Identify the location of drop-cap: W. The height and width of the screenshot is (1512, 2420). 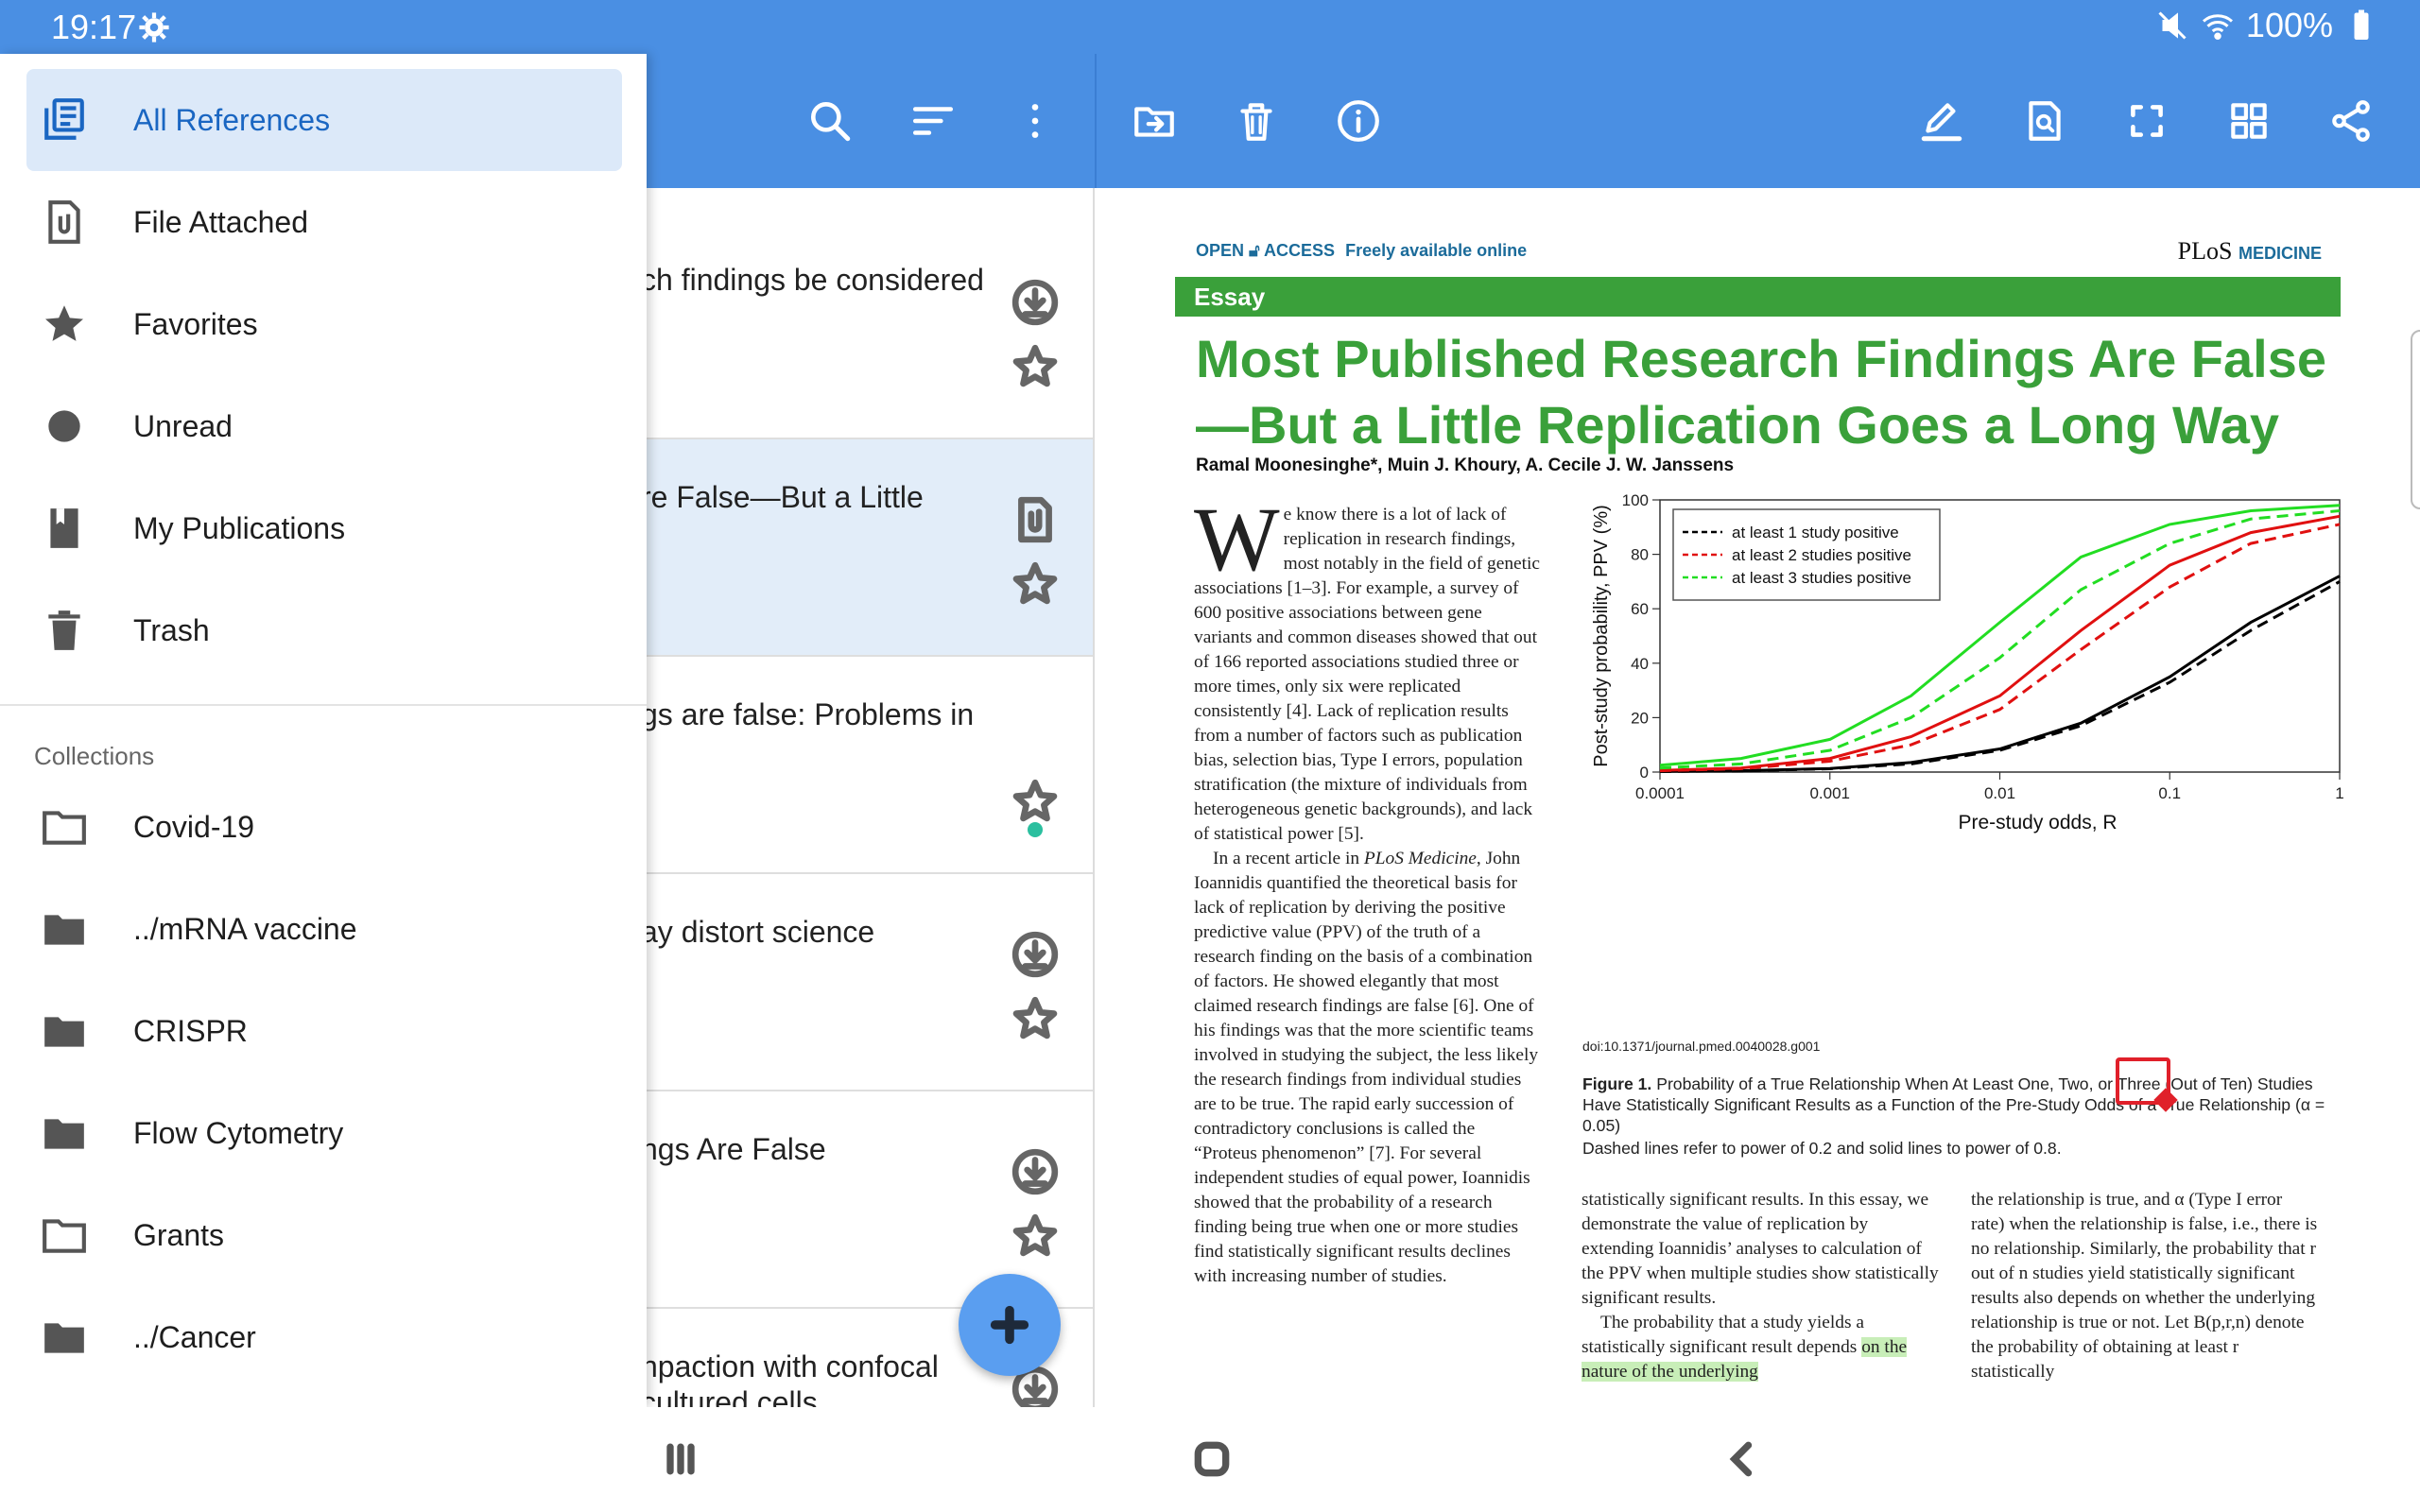
(1237, 539).